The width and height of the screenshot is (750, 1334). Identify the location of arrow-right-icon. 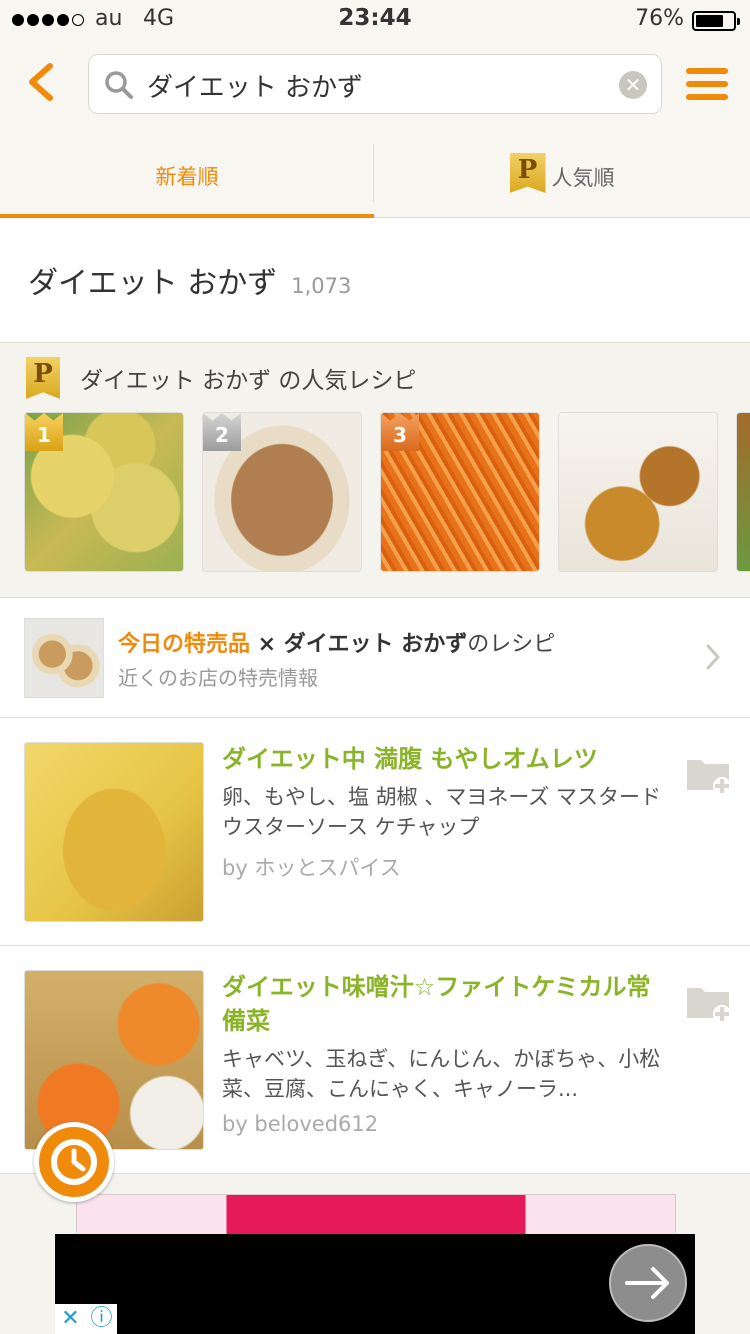
(648, 1283).